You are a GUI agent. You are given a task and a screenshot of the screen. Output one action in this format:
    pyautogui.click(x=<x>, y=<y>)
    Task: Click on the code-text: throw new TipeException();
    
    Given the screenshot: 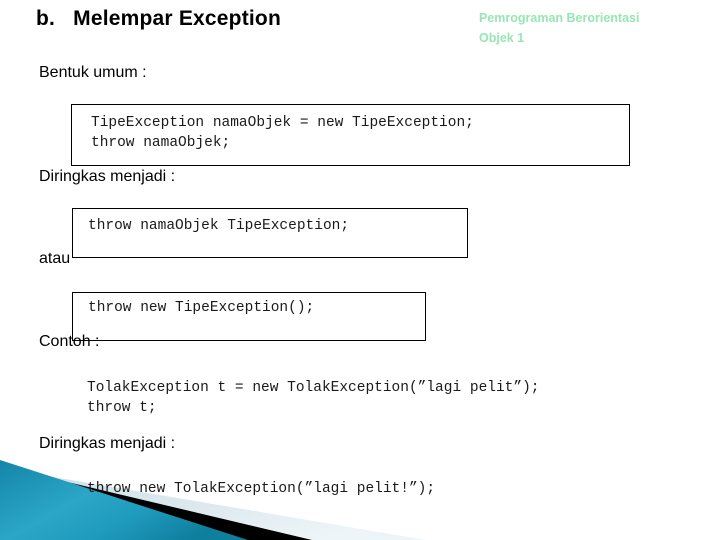 What is the action you would take?
    pyautogui.click(x=201, y=308)
    